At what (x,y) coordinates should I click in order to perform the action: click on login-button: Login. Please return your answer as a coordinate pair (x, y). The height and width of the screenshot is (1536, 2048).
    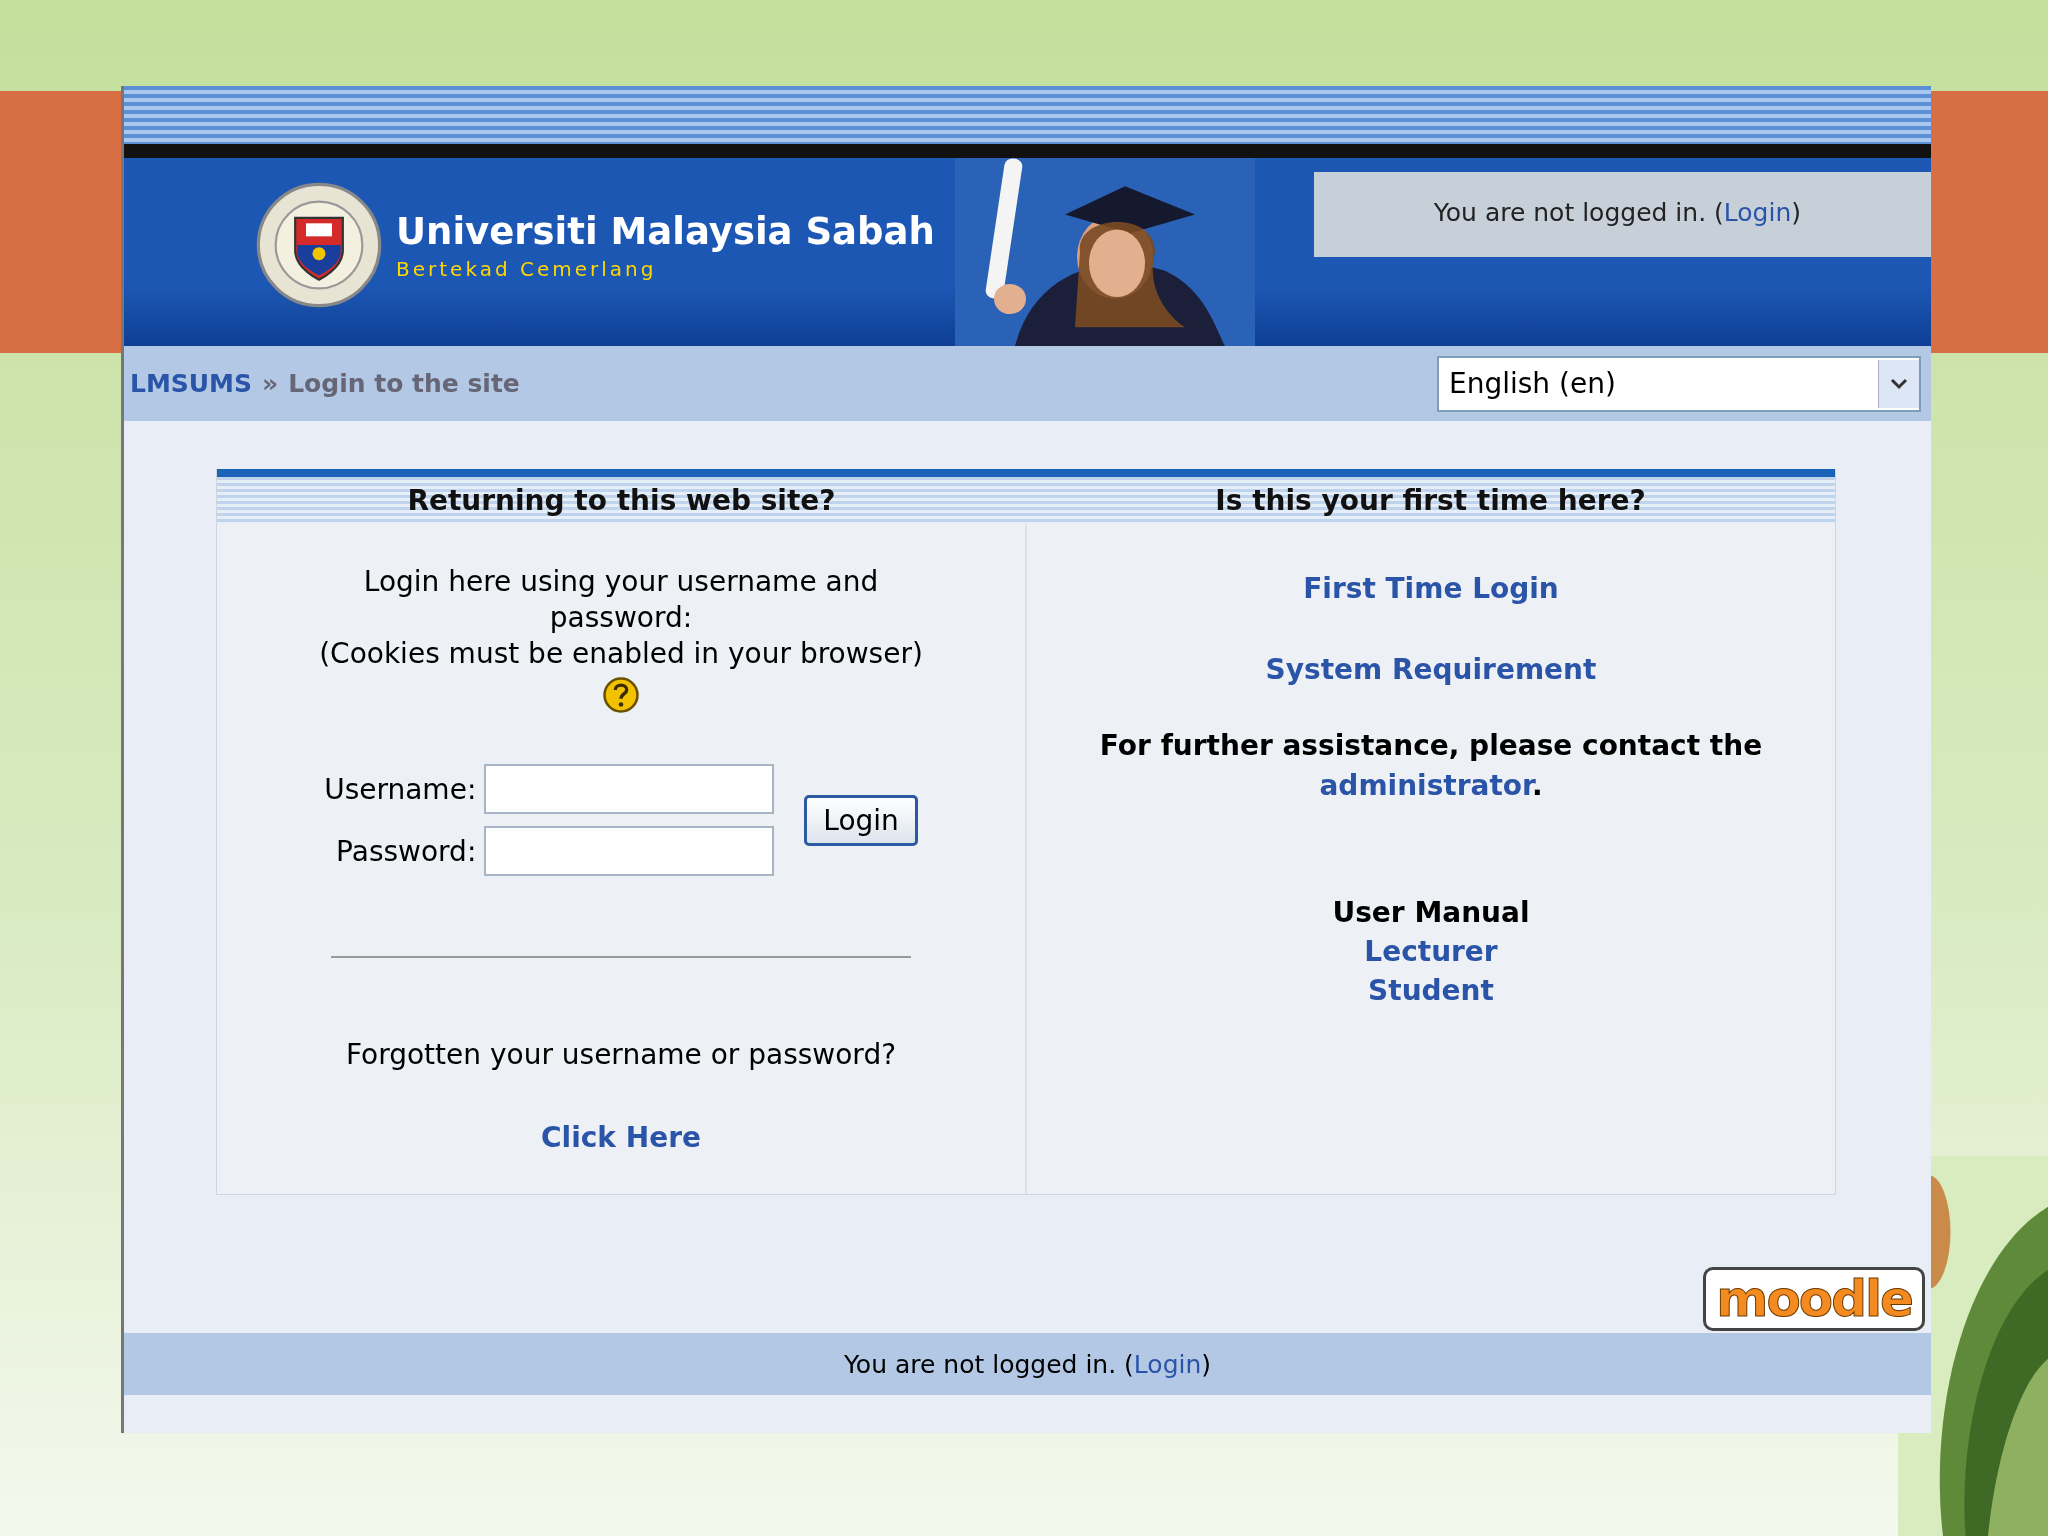
    Looking at the image, I should click on (861, 820).